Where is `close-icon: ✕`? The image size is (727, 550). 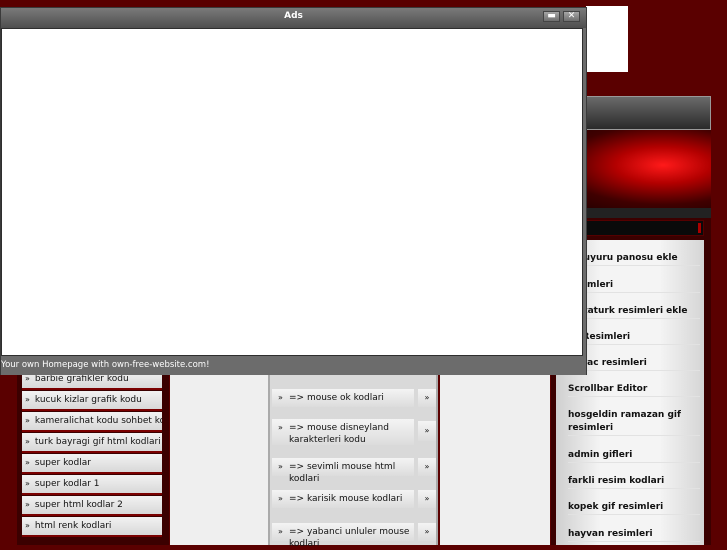
close-icon: ✕ is located at coordinates (571, 16).